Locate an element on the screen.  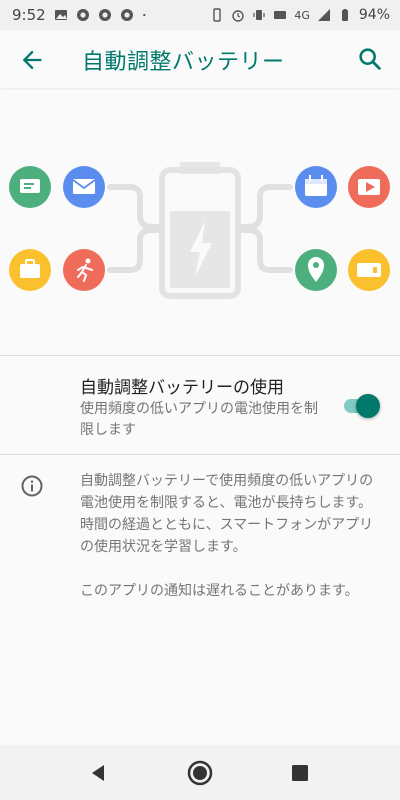
search-icon is located at coordinates (370, 59).